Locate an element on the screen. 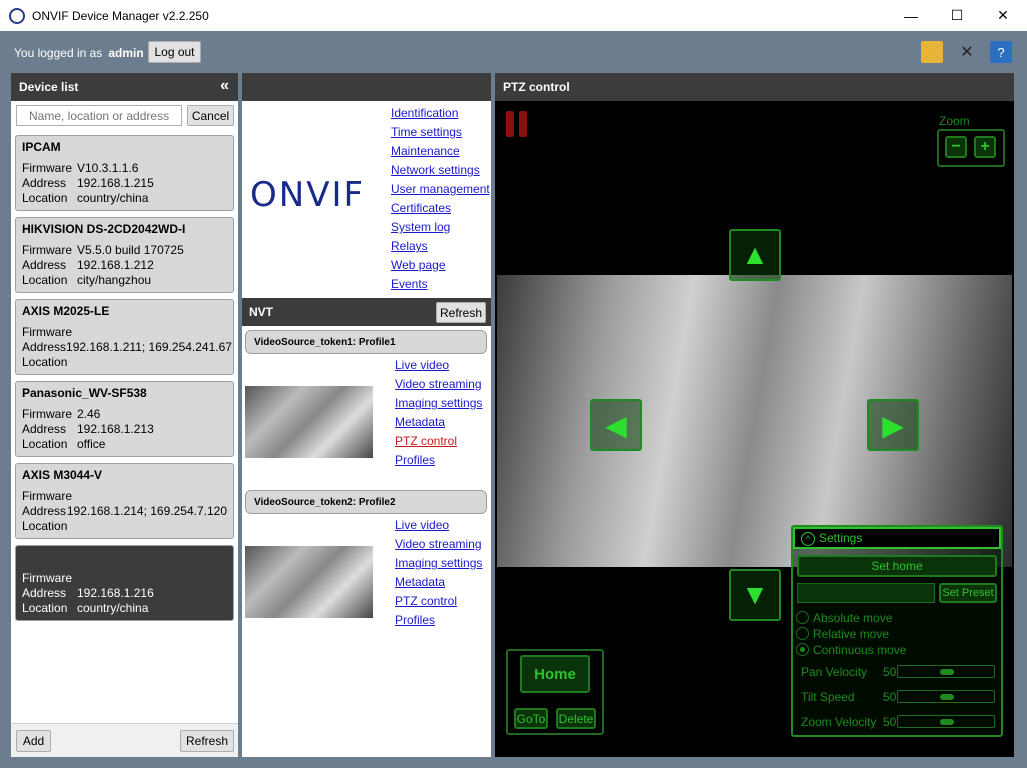 The width and height of the screenshot is (1027, 768). help-icon: ? is located at coordinates (1001, 52).